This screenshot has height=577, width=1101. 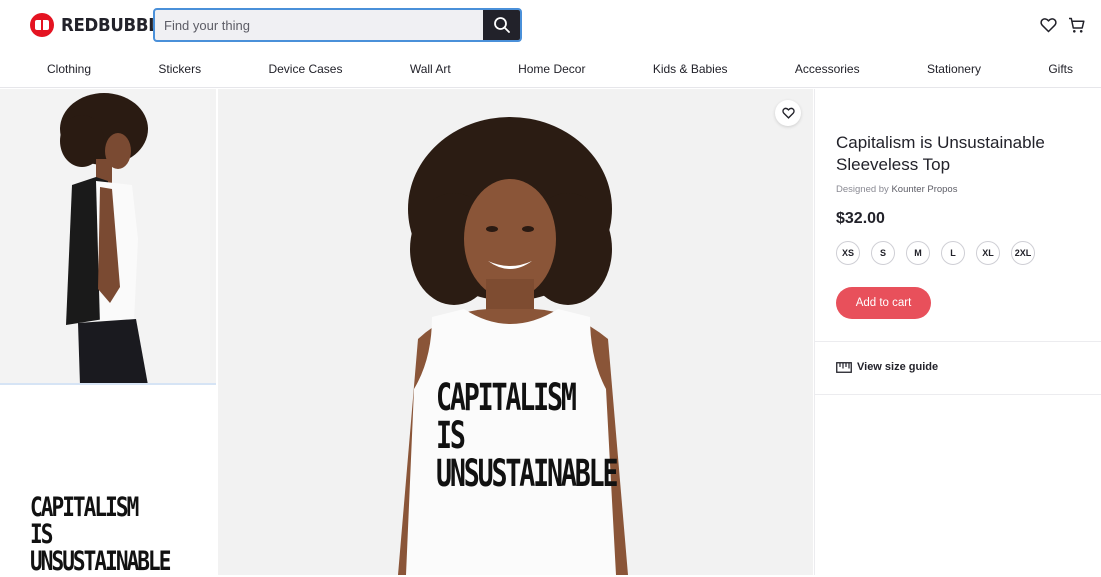 What do you see at coordinates (954, 69) in the screenshot?
I see `nav-item-stationery: Stationery` at bounding box center [954, 69].